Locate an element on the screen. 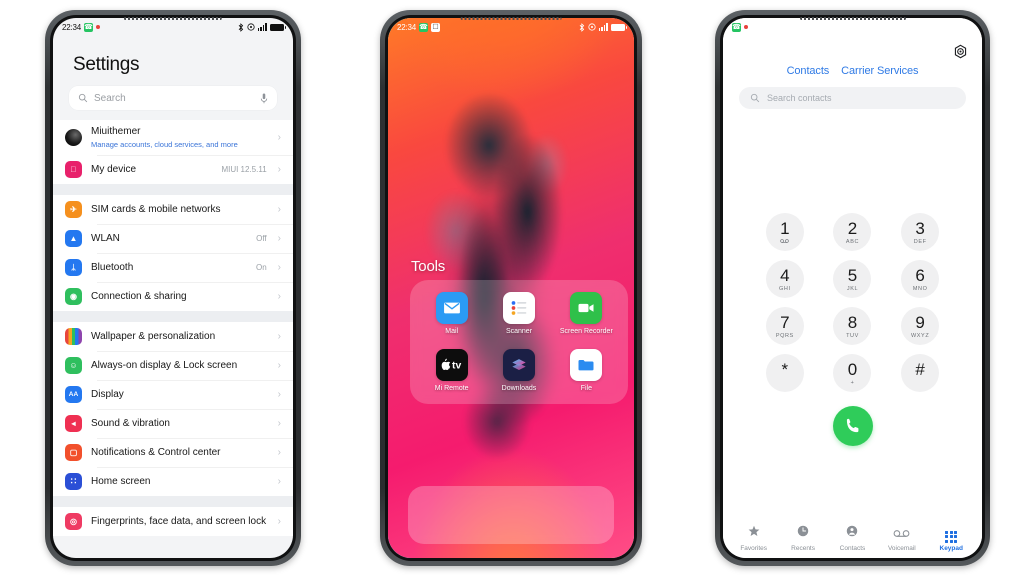 The height and width of the screenshot is (576, 1024). app-label: File is located at coordinates (586, 388).